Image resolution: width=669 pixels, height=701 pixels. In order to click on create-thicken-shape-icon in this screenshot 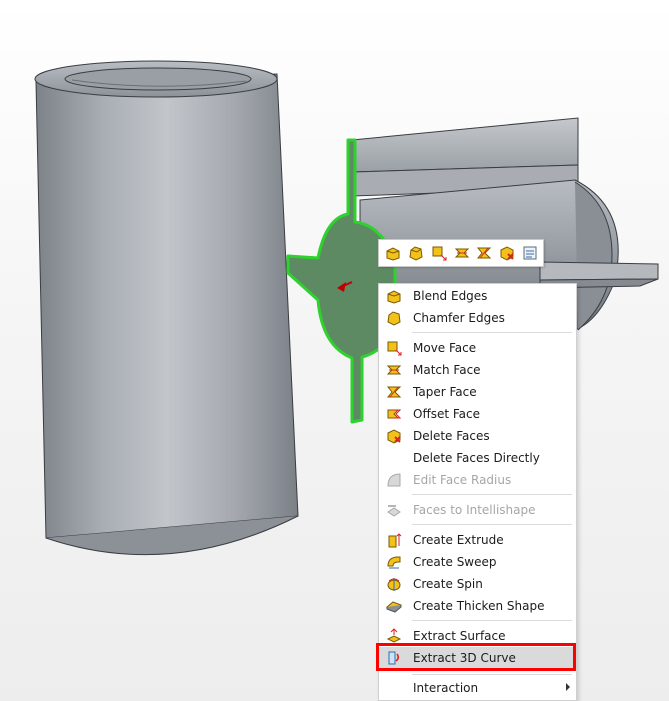, I will do `click(394, 606)`.